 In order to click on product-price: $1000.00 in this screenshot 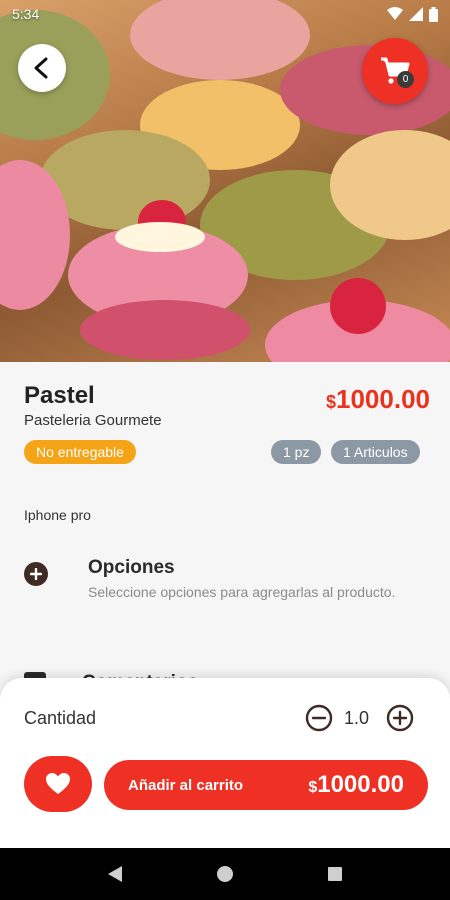, I will do `click(378, 399)`.